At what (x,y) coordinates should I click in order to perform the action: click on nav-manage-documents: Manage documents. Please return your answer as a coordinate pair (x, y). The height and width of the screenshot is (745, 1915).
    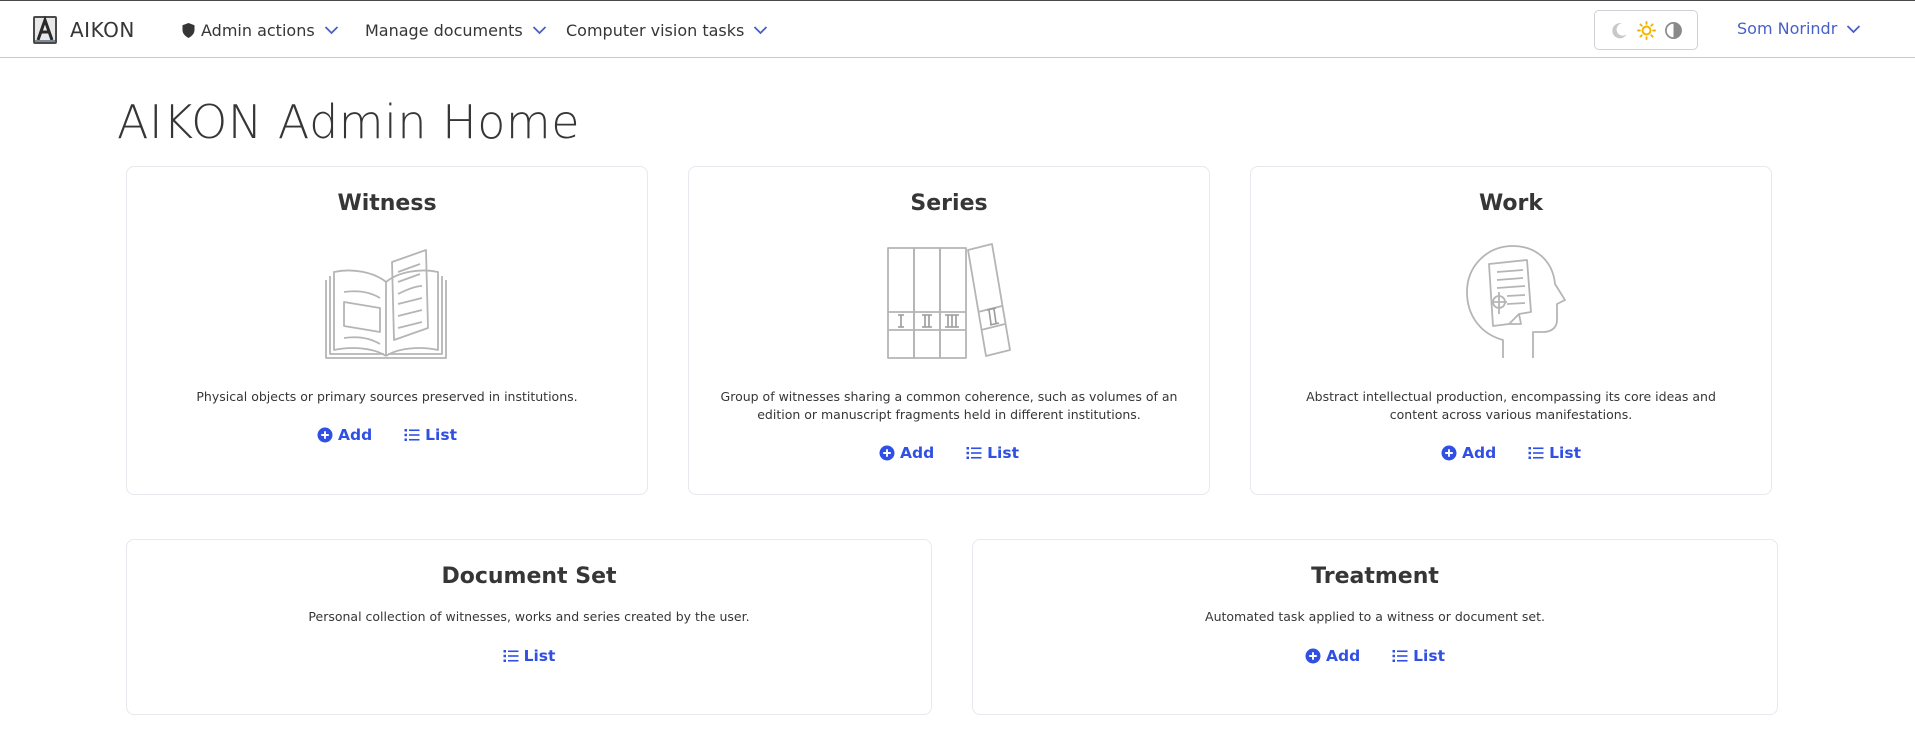
    Looking at the image, I should click on (456, 30).